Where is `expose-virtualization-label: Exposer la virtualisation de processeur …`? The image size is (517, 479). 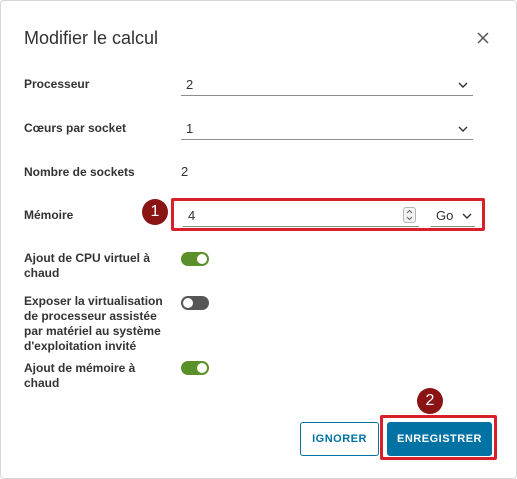 expose-virtualization-label: Exposer la virtualisation de processeur … is located at coordinates (93, 323).